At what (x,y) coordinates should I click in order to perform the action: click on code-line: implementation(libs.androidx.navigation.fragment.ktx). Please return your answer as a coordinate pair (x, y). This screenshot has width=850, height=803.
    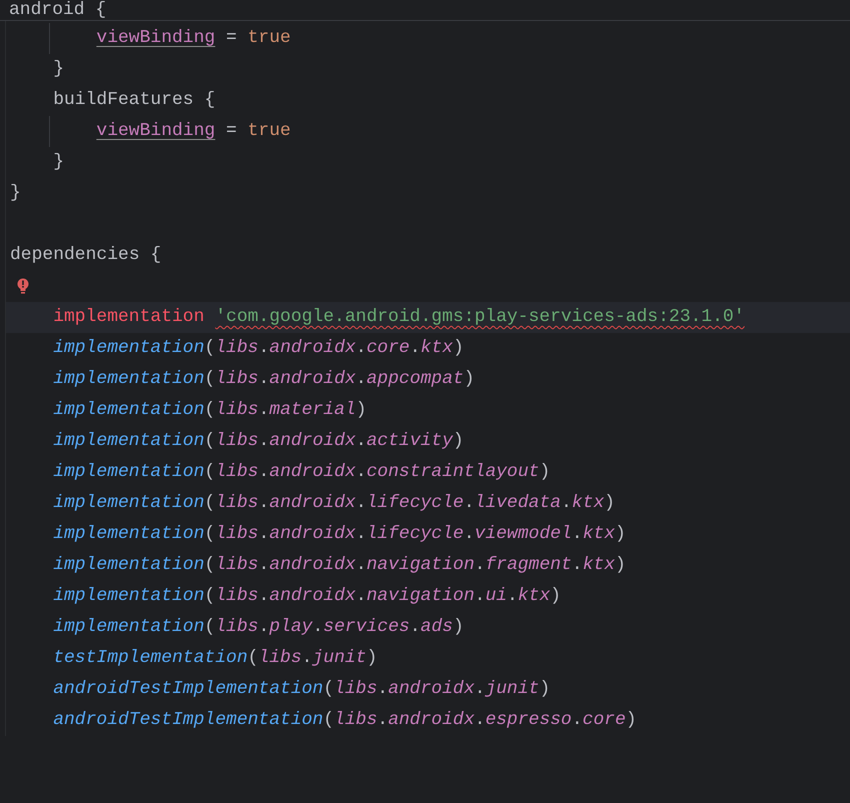
    Looking at the image, I should click on (339, 565).